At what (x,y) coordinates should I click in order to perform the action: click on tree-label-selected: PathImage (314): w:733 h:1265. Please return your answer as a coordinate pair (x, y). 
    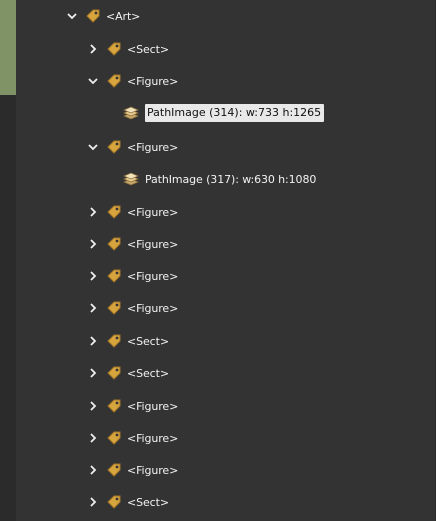
    Looking at the image, I should click on (235, 113).